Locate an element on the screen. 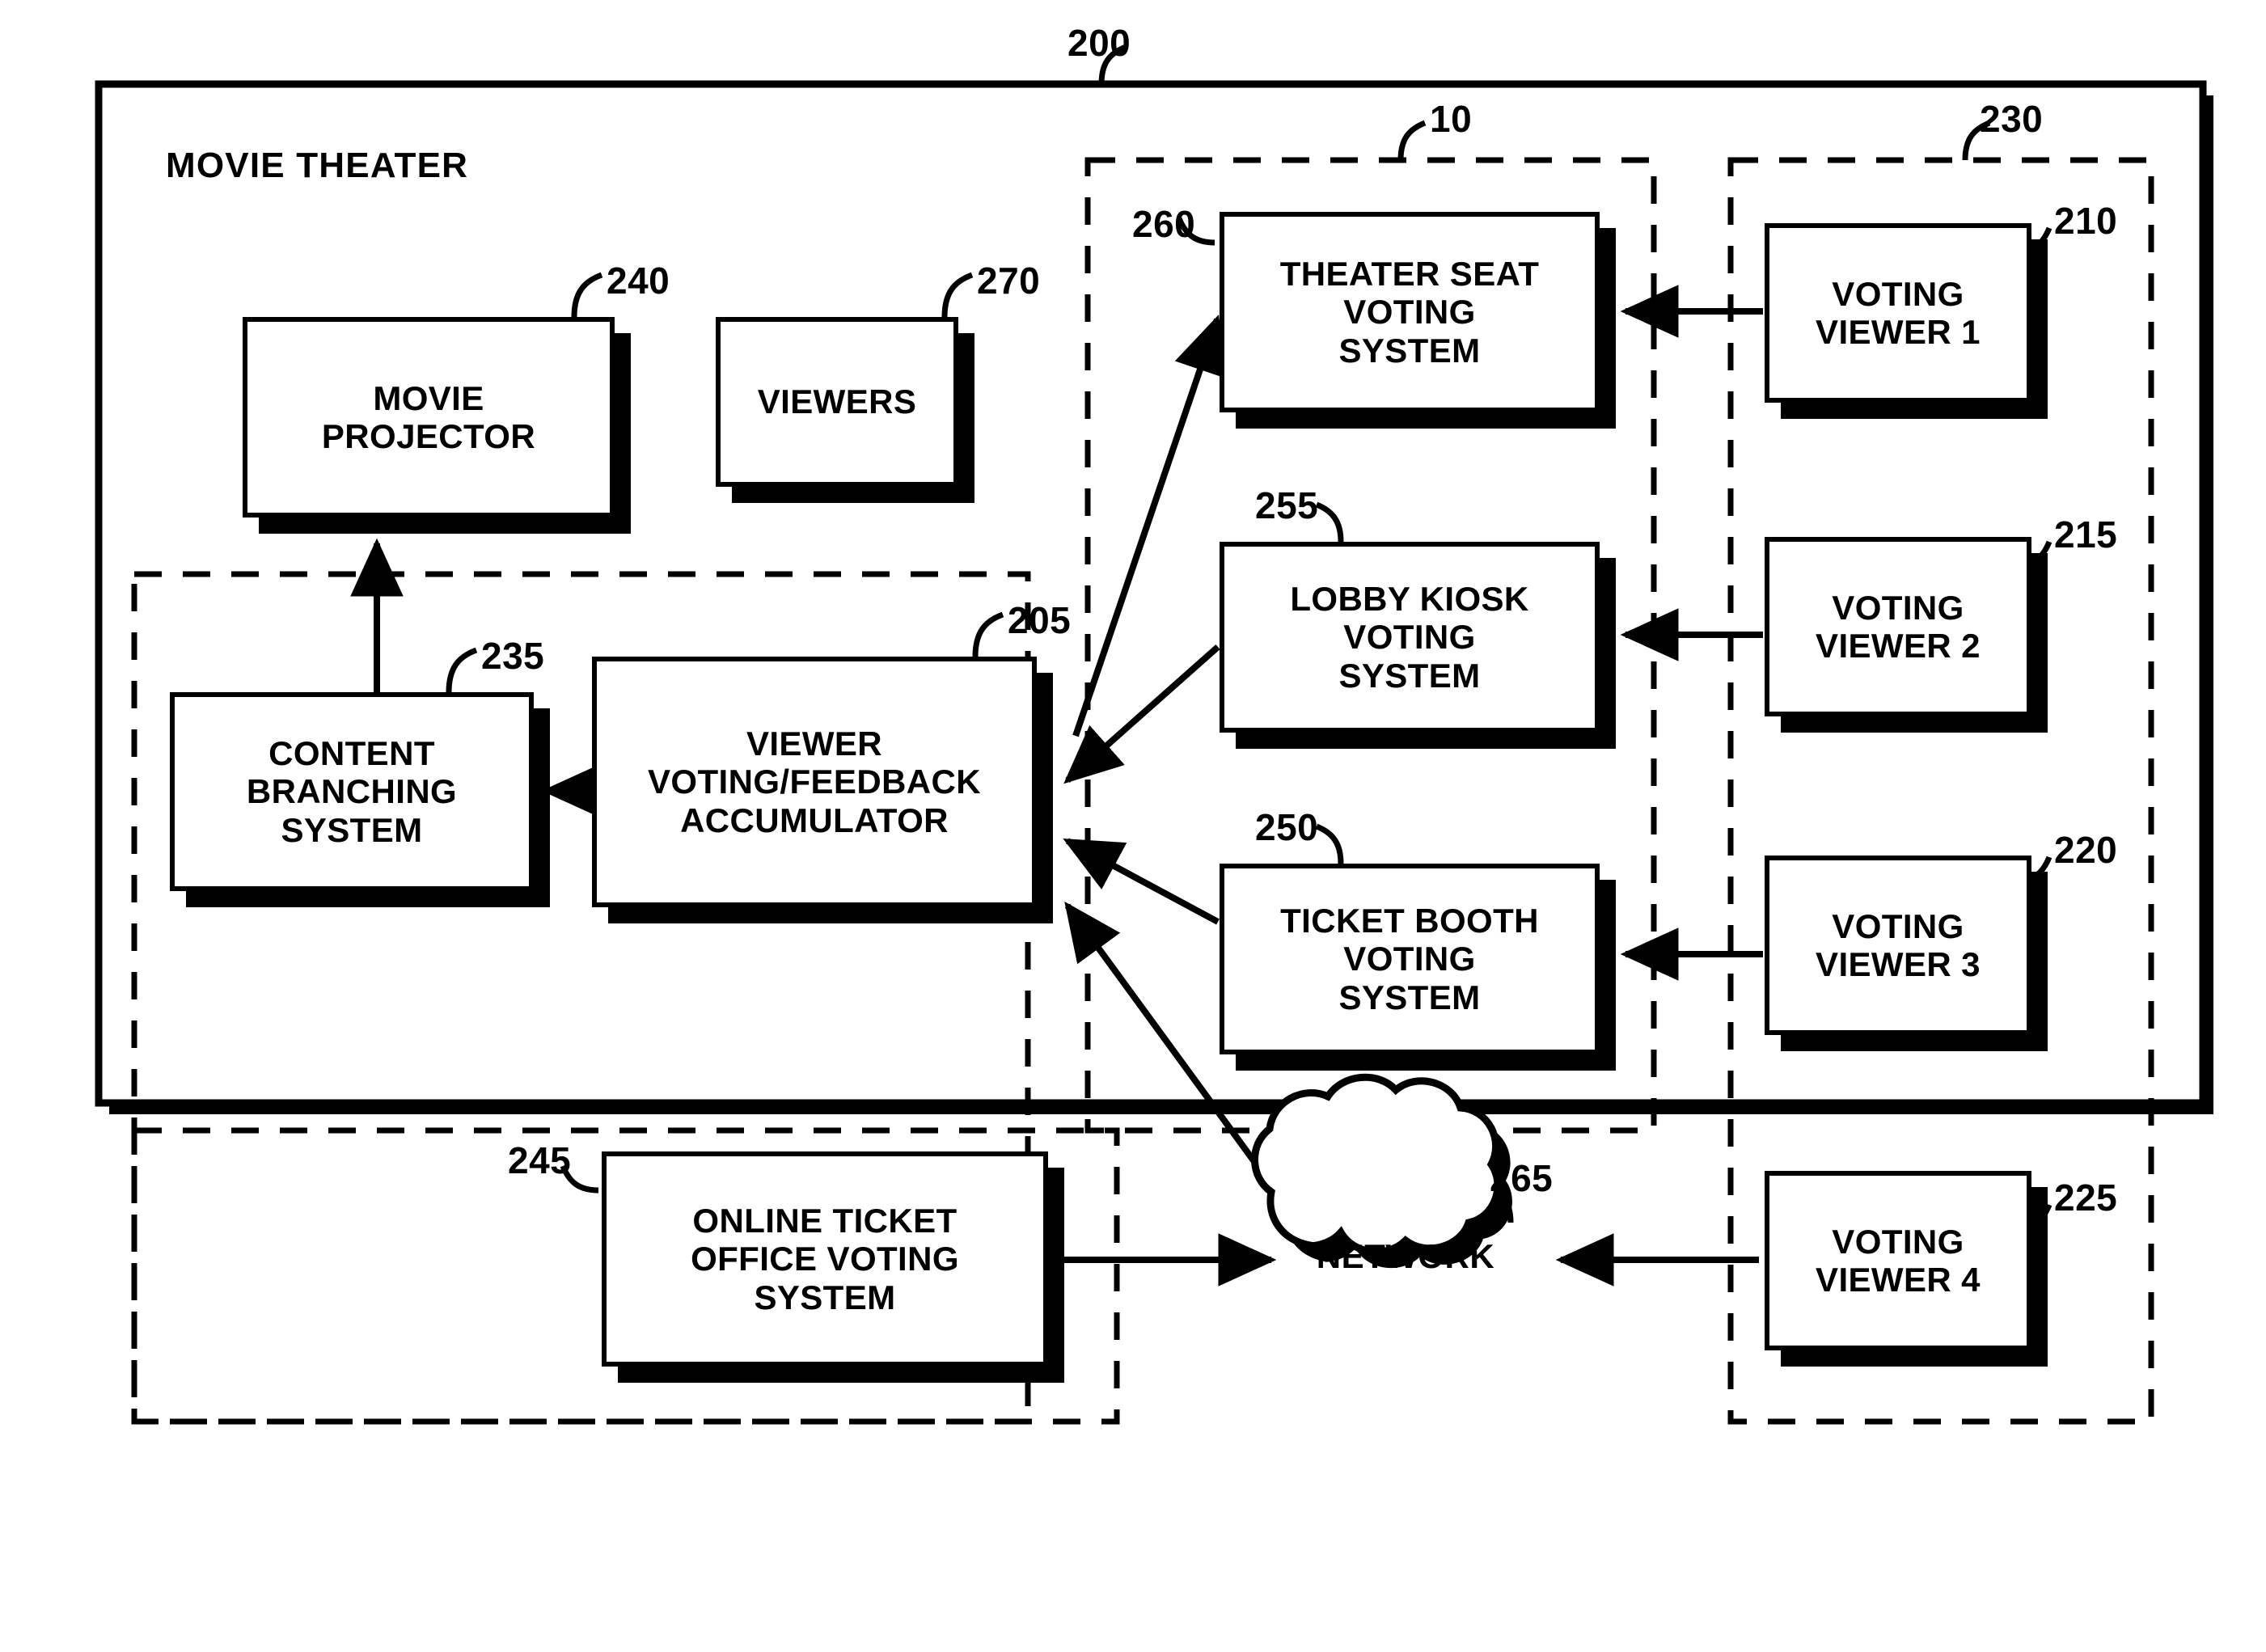 Image resolution: width=2266 pixels, height=1652 pixels. ref-270: 270 is located at coordinates (1009, 281).